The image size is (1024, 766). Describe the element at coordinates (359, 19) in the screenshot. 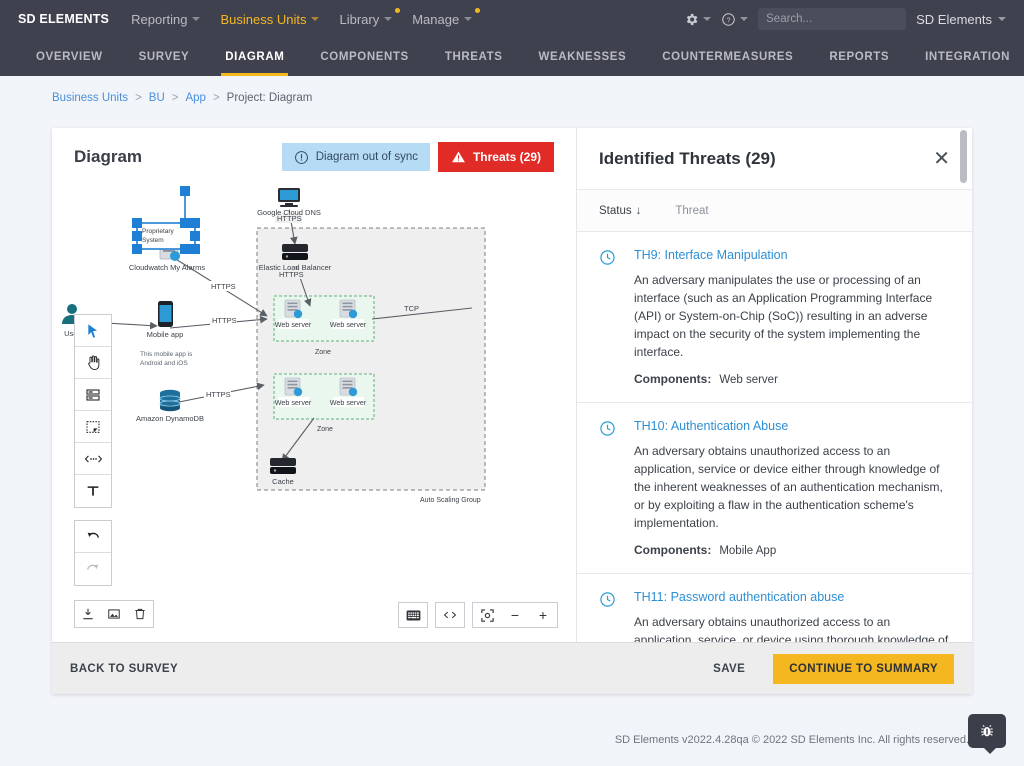

I see `topnav-label: Library` at that location.